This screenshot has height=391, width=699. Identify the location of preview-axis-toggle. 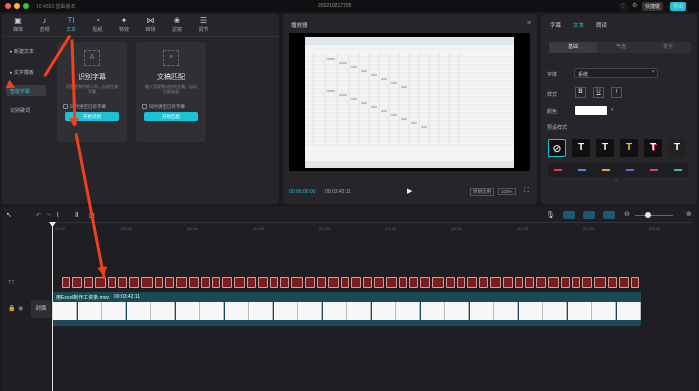
(609, 215).